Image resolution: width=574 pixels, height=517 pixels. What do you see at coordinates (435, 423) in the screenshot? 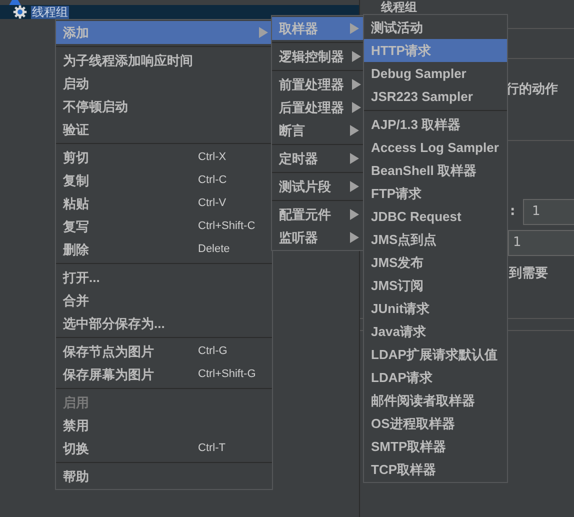
I see `menu-item: OS进程取样器` at bounding box center [435, 423].